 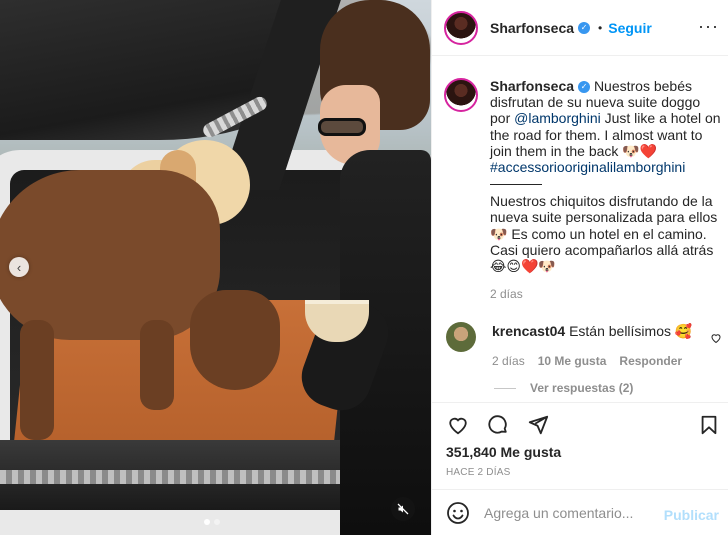 What do you see at coordinates (505, 388) in the screenshot?
I see `replies-line` at bounding box center [505, 388].